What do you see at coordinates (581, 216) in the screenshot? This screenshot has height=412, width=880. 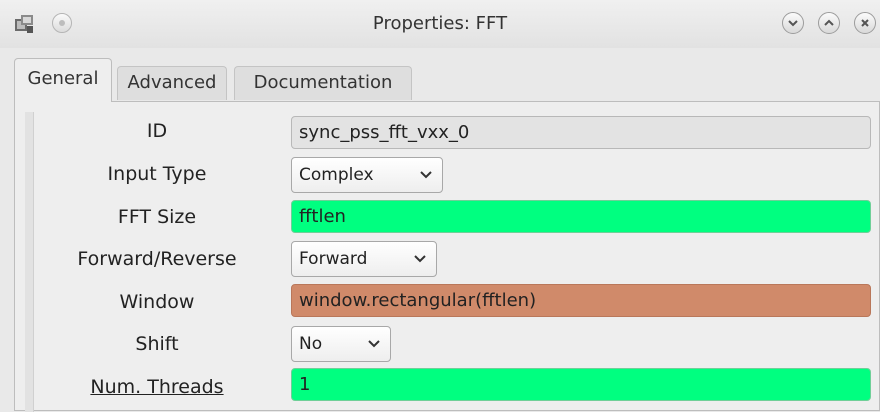 I see `fft-size-field: fftlen` at bounding box center [581, 216].